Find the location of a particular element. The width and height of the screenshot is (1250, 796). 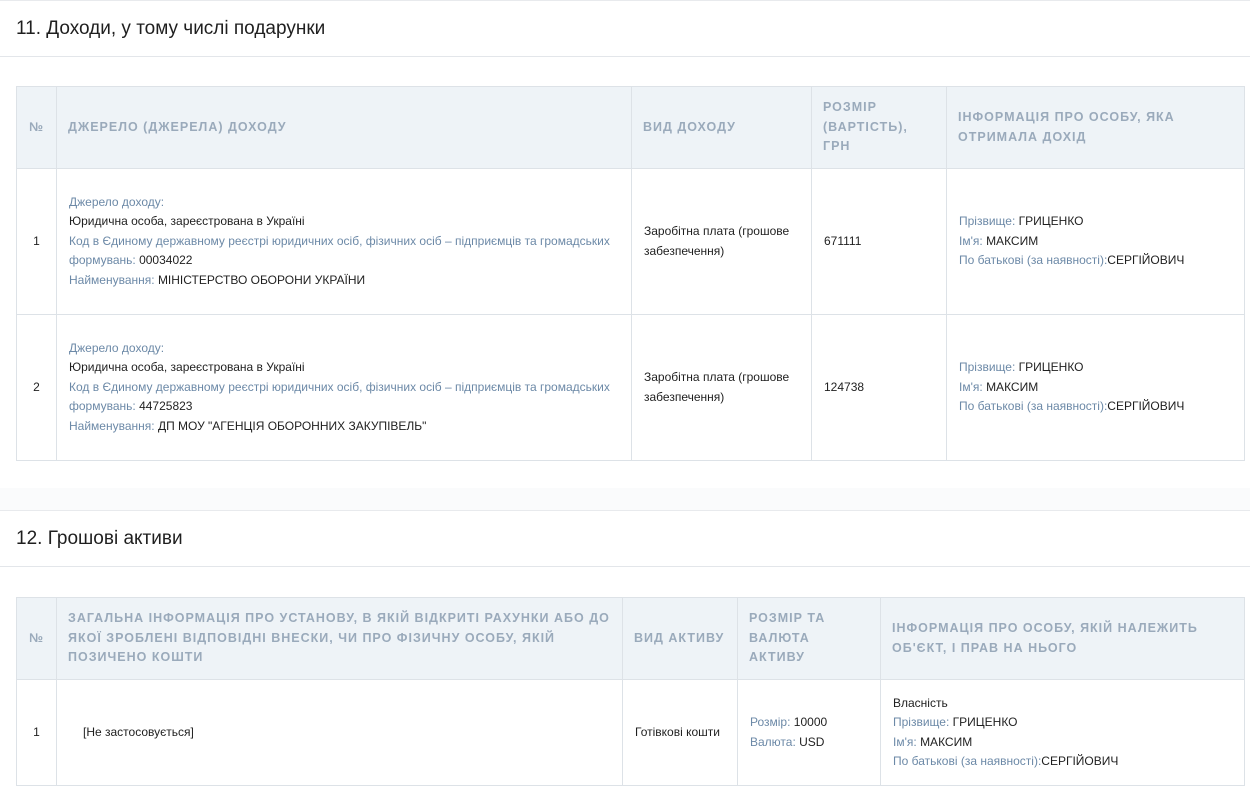

header-amount-currency: РОЗМІР ТА ВАЛЮТА АКТИВУ is located at coordinates (809, 638).